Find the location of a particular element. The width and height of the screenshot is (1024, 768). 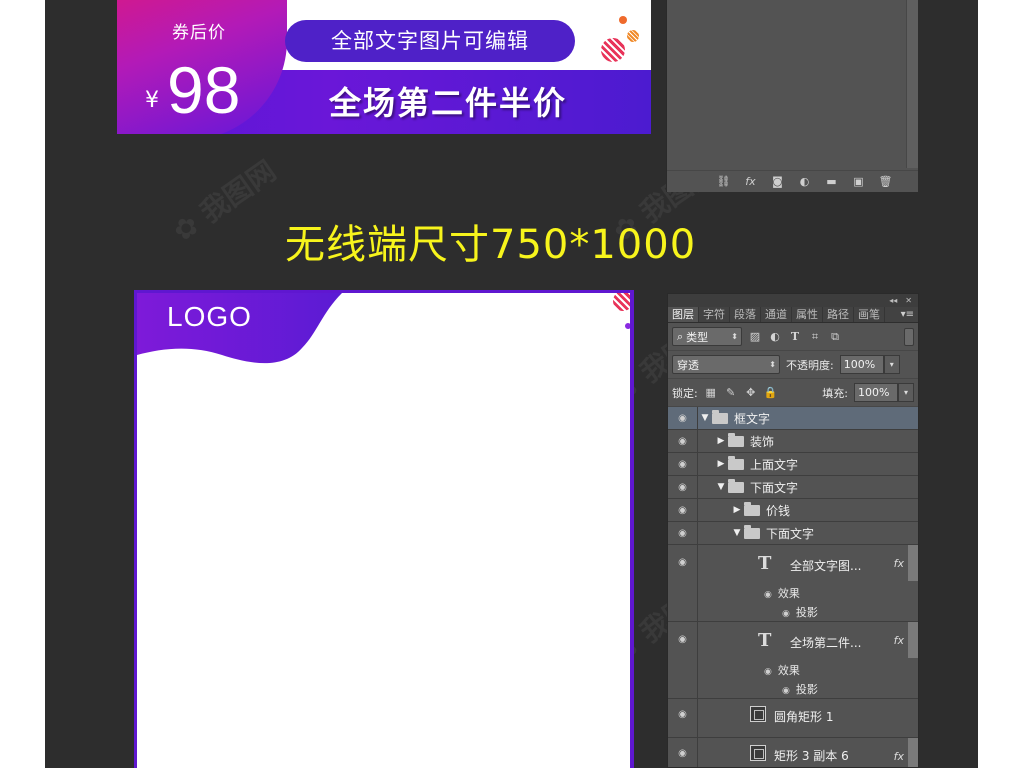

close-icon: ✕ is located at coordinates (908, 300).